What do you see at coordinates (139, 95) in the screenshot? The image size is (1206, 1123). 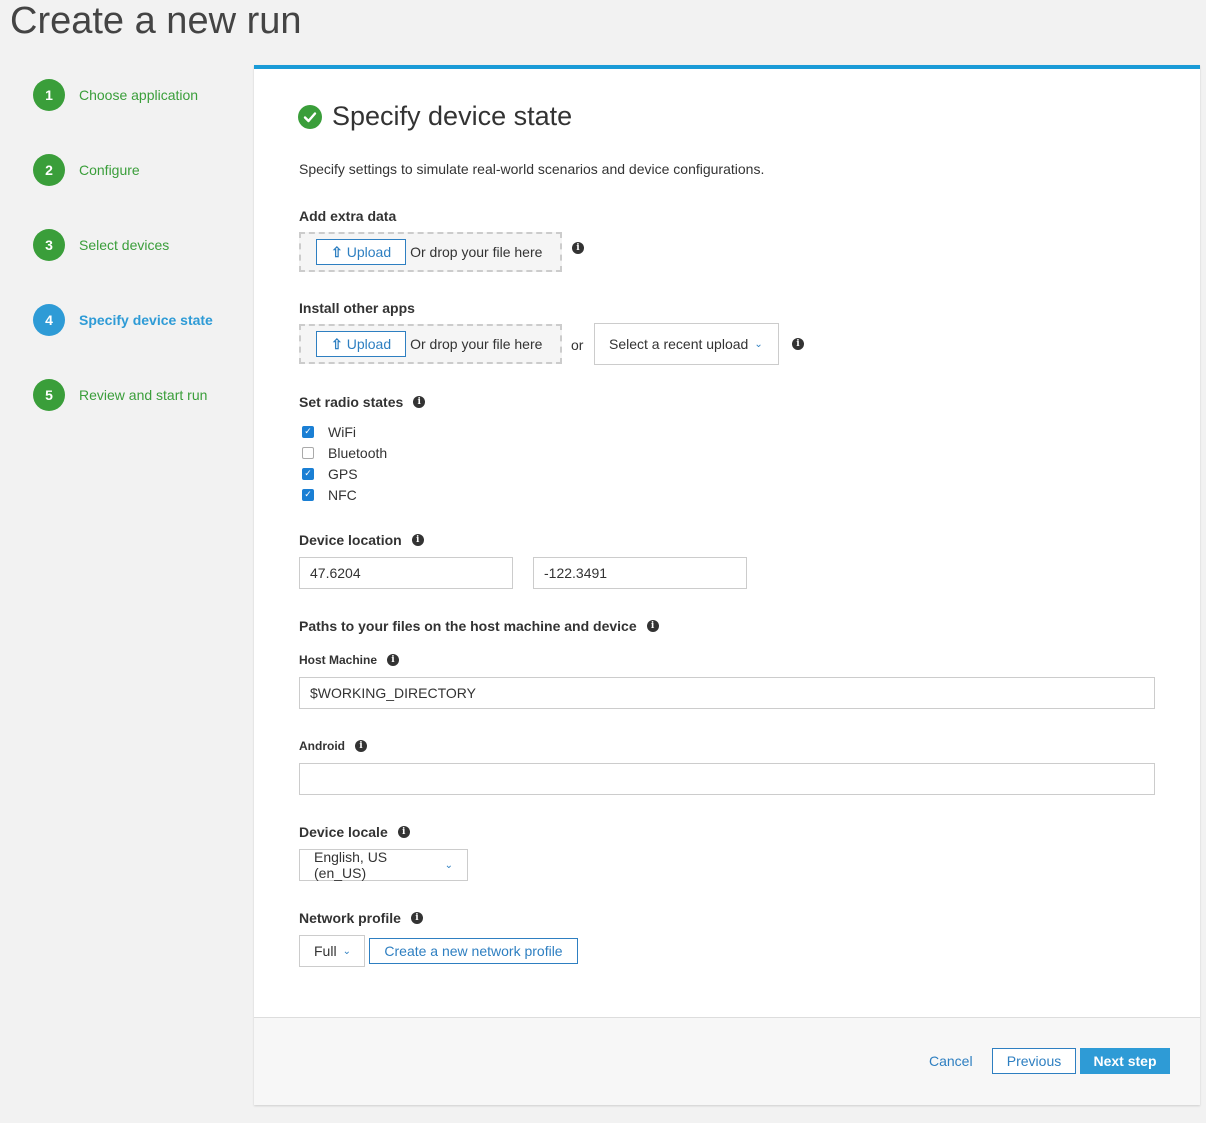 I see `step-label: Choose application` at bounding box center [139, 95].